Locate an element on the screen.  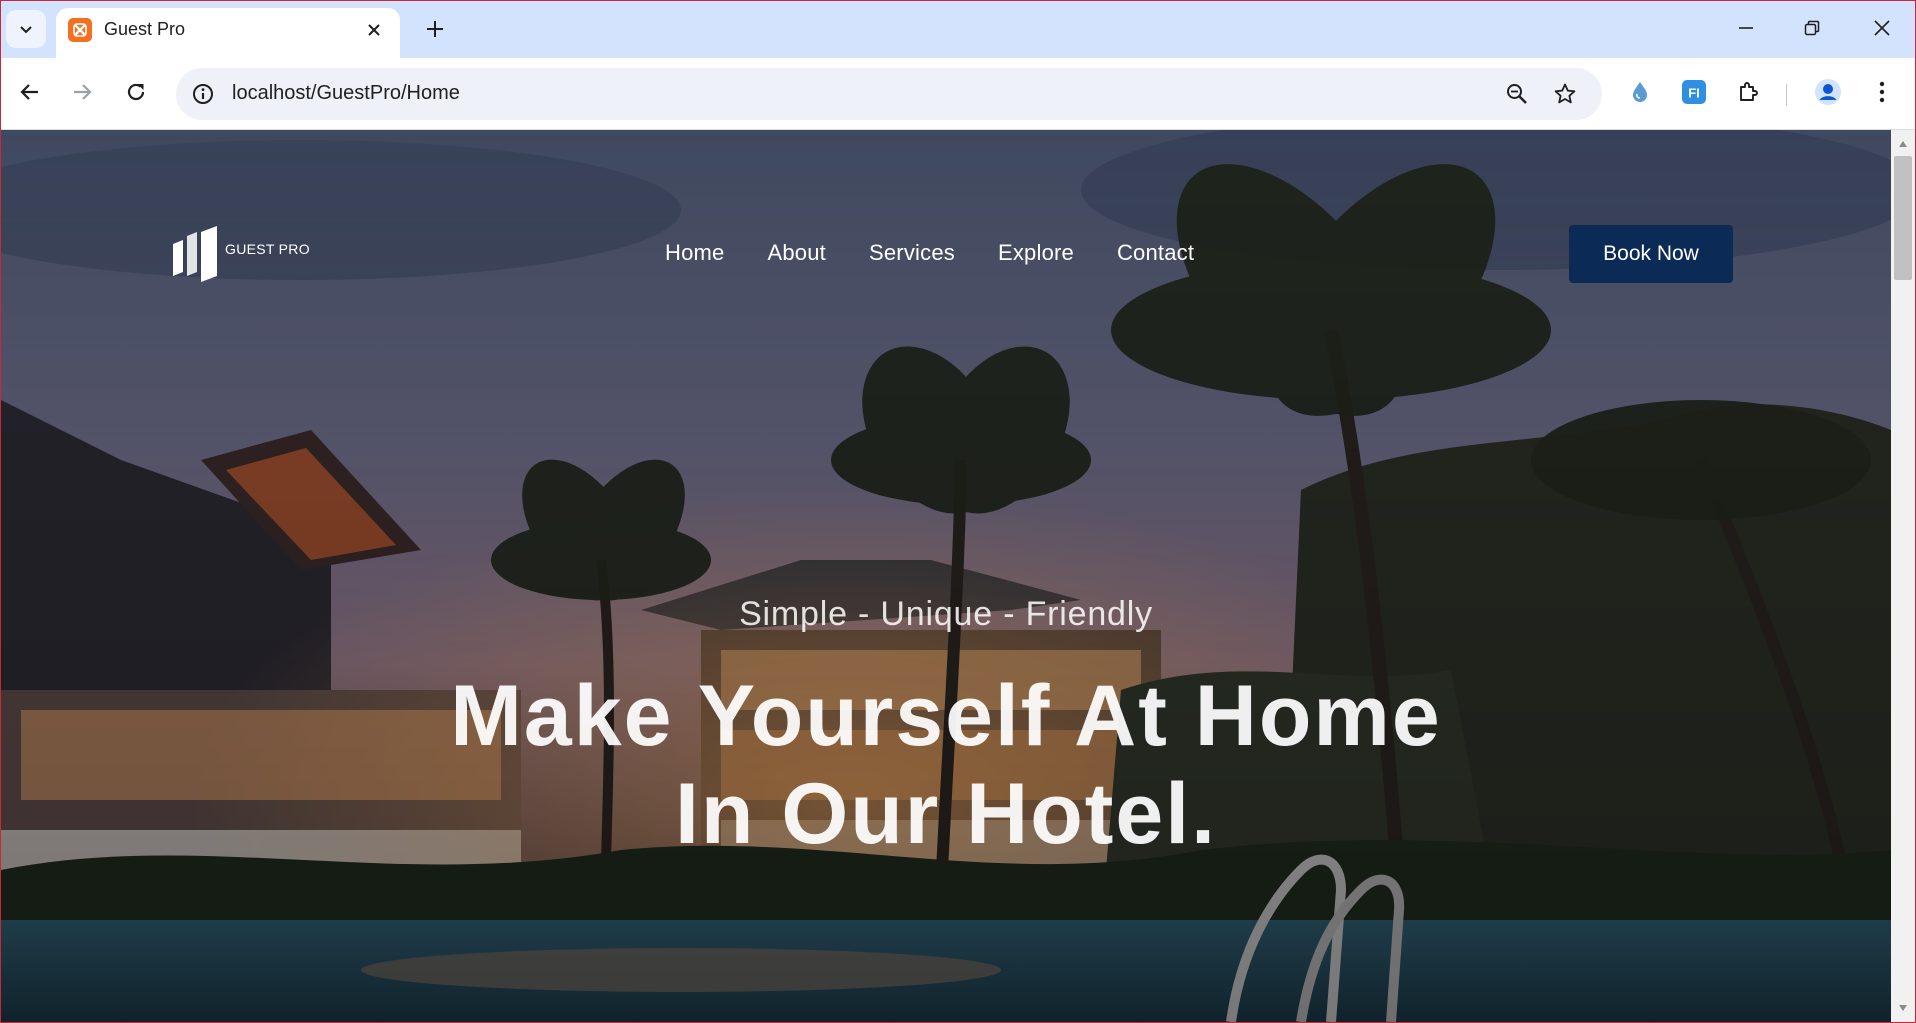
minimize-icon is located at coordinates (1746, 28).